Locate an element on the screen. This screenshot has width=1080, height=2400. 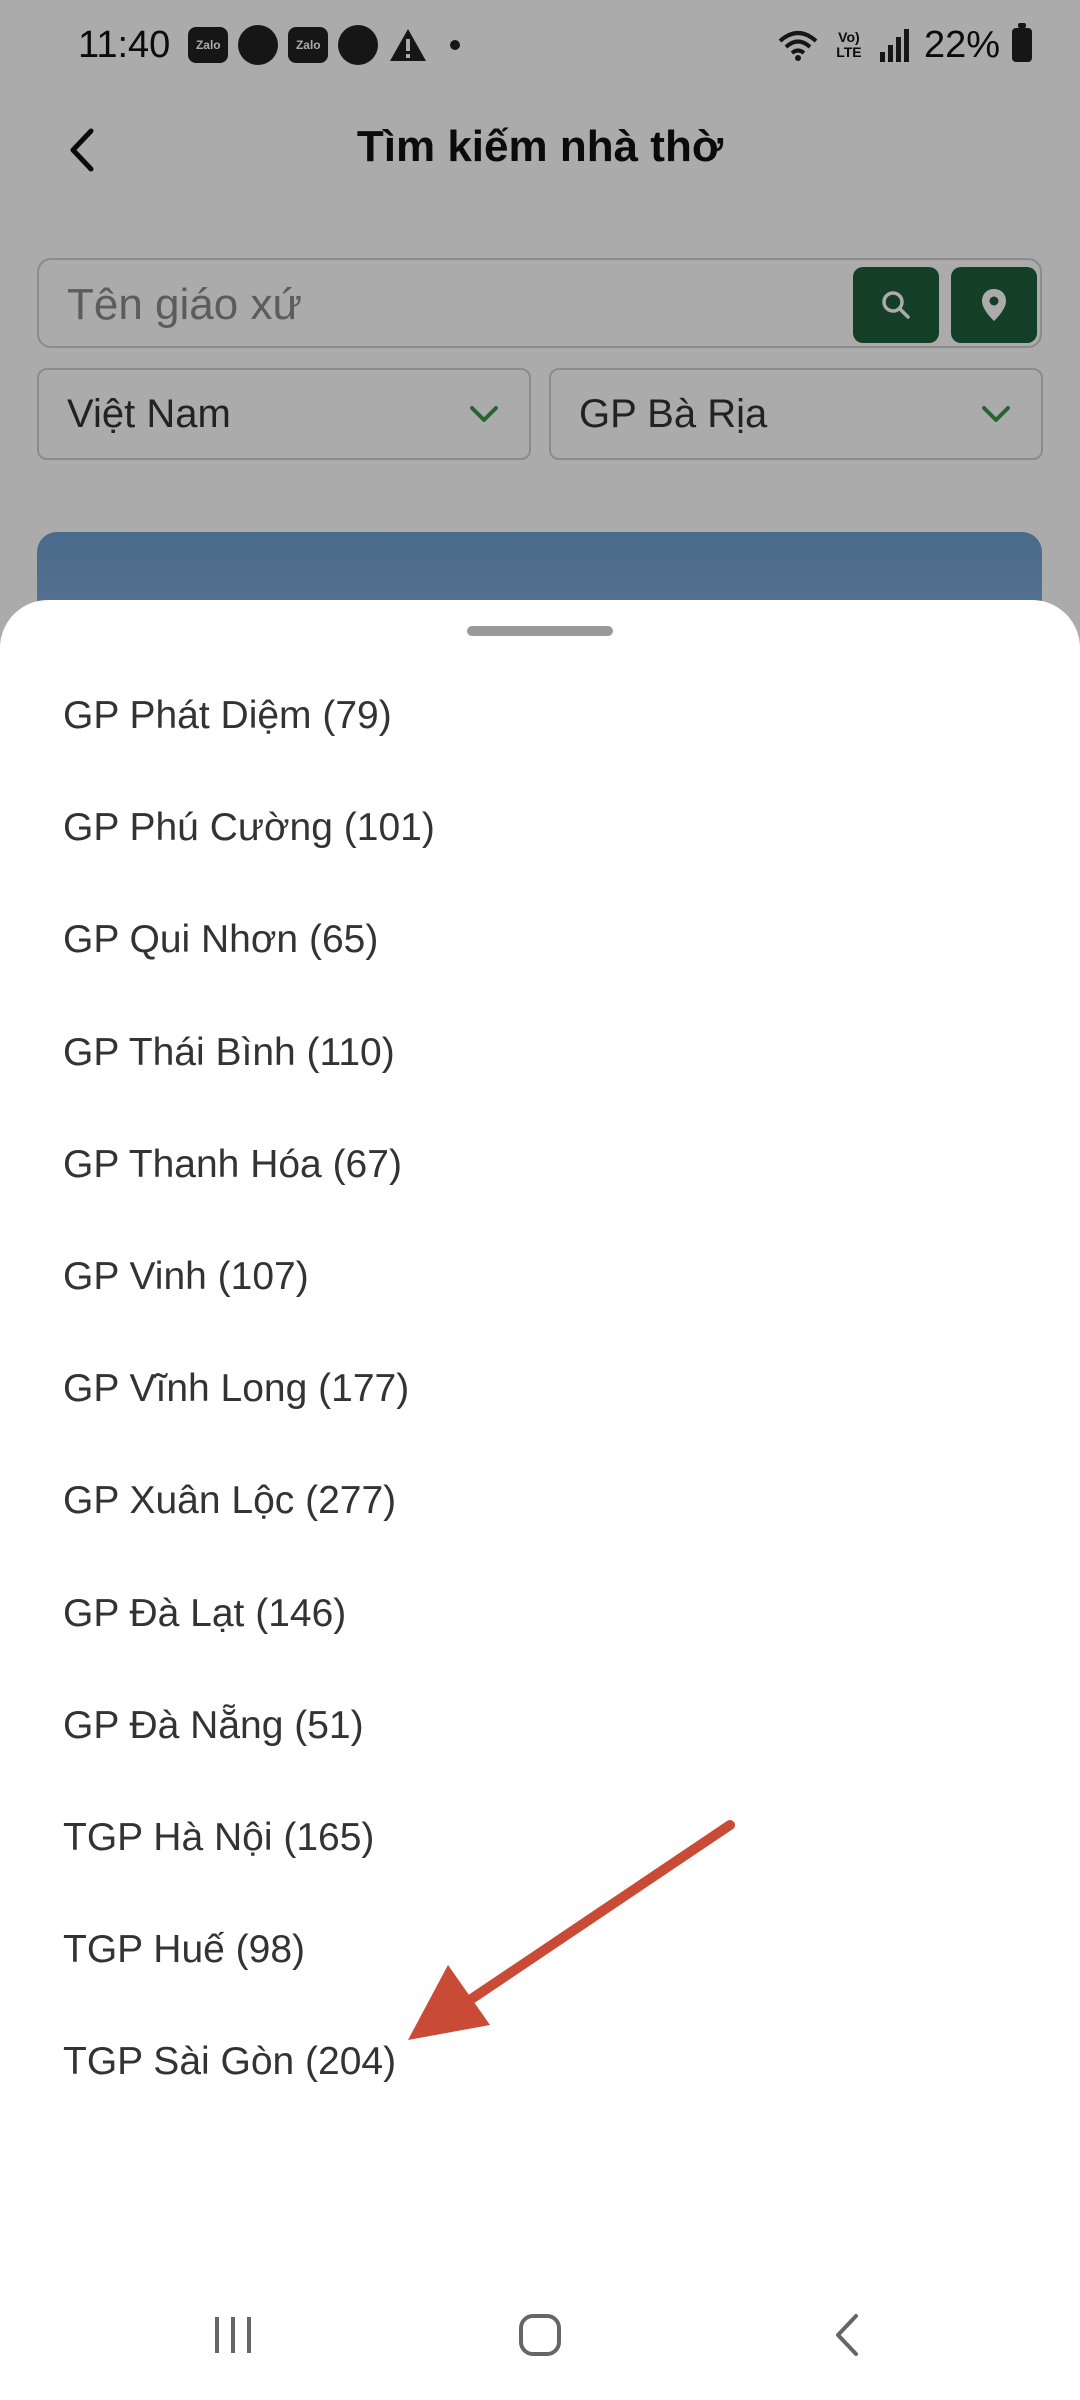
diocese-option: GP Qui Nhơn (65) is located at coordinates (540, 940).